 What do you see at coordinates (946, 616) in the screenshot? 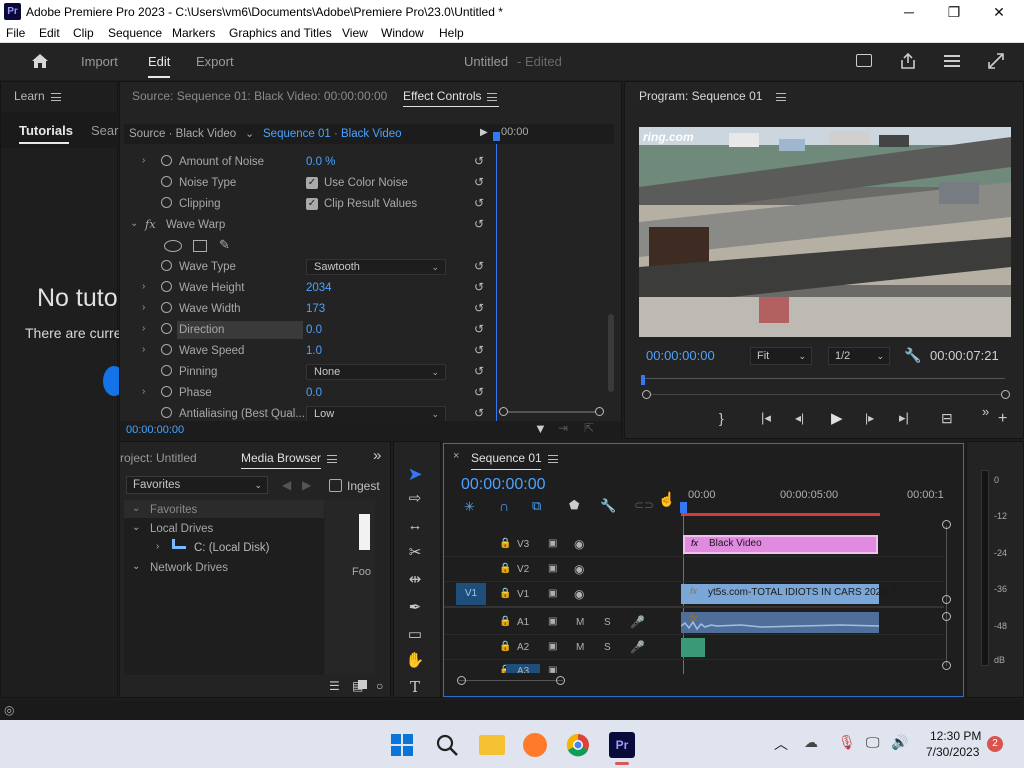
I see `vscroll-handle` at bounding box center [946, 616].